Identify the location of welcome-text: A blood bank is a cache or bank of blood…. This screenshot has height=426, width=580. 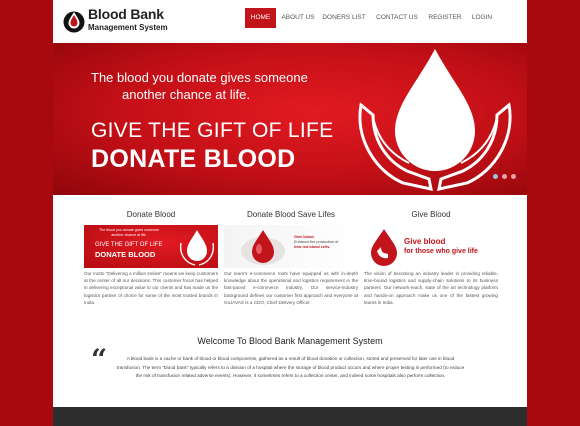
(290, 367).